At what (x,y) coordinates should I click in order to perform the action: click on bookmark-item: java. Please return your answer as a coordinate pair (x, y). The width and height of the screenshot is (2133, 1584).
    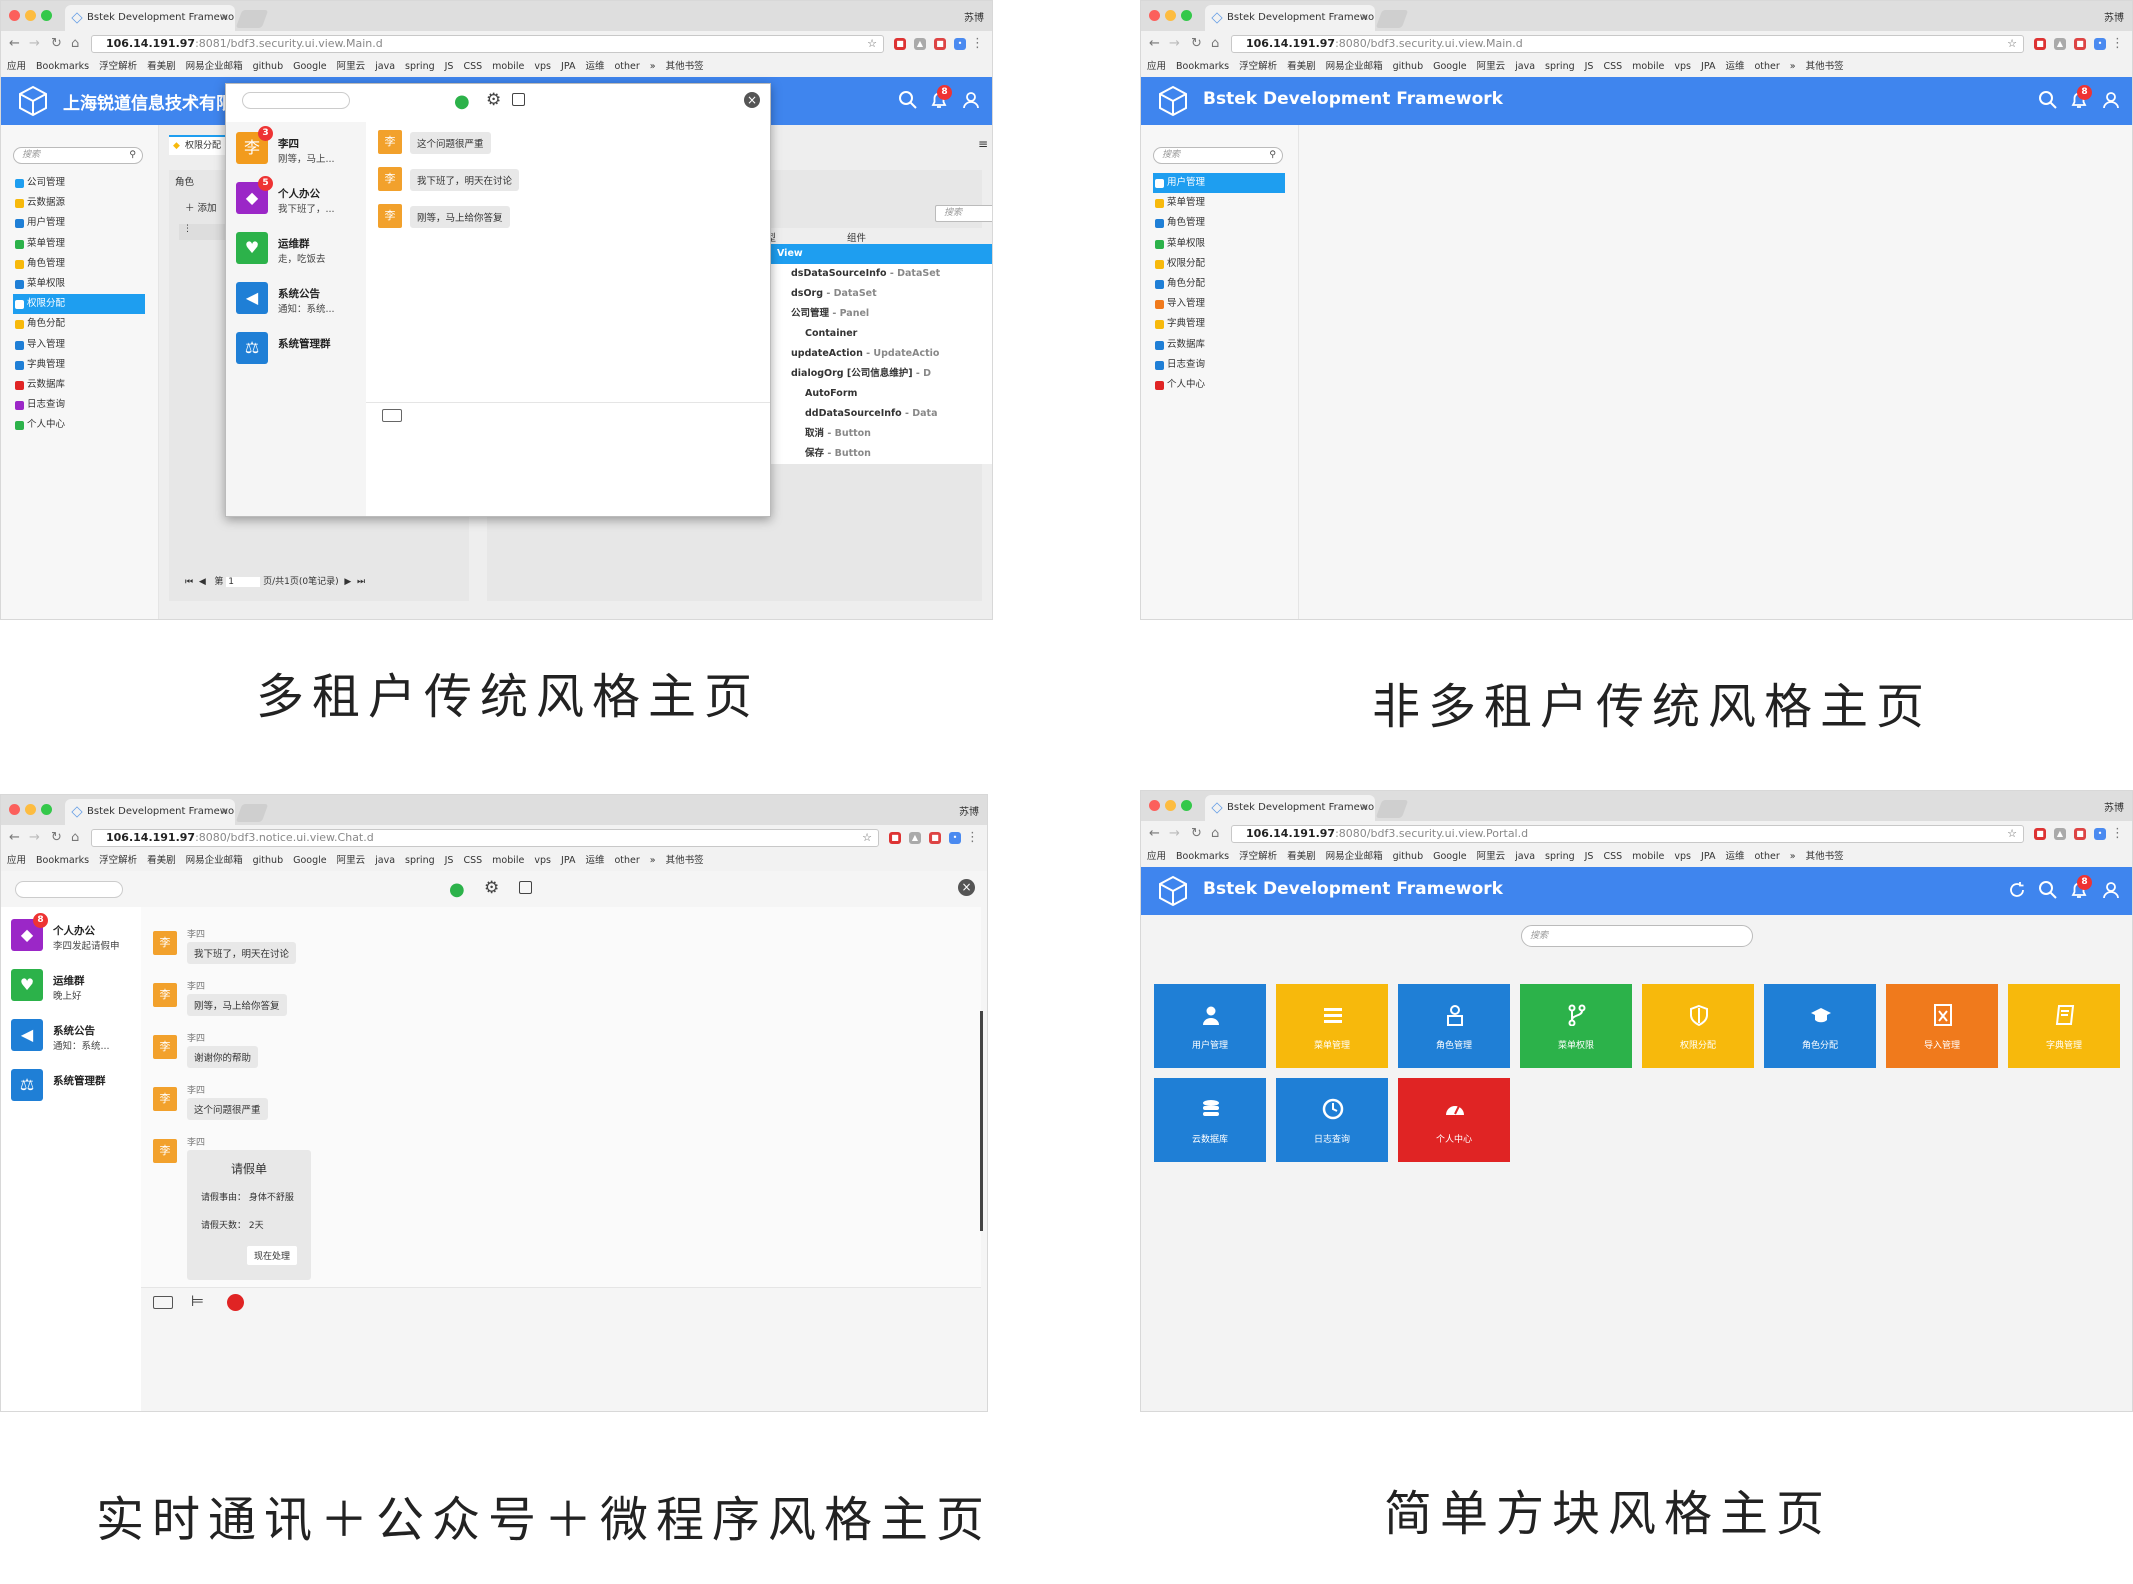
    Looking at the image, I should click on (1525, 856).